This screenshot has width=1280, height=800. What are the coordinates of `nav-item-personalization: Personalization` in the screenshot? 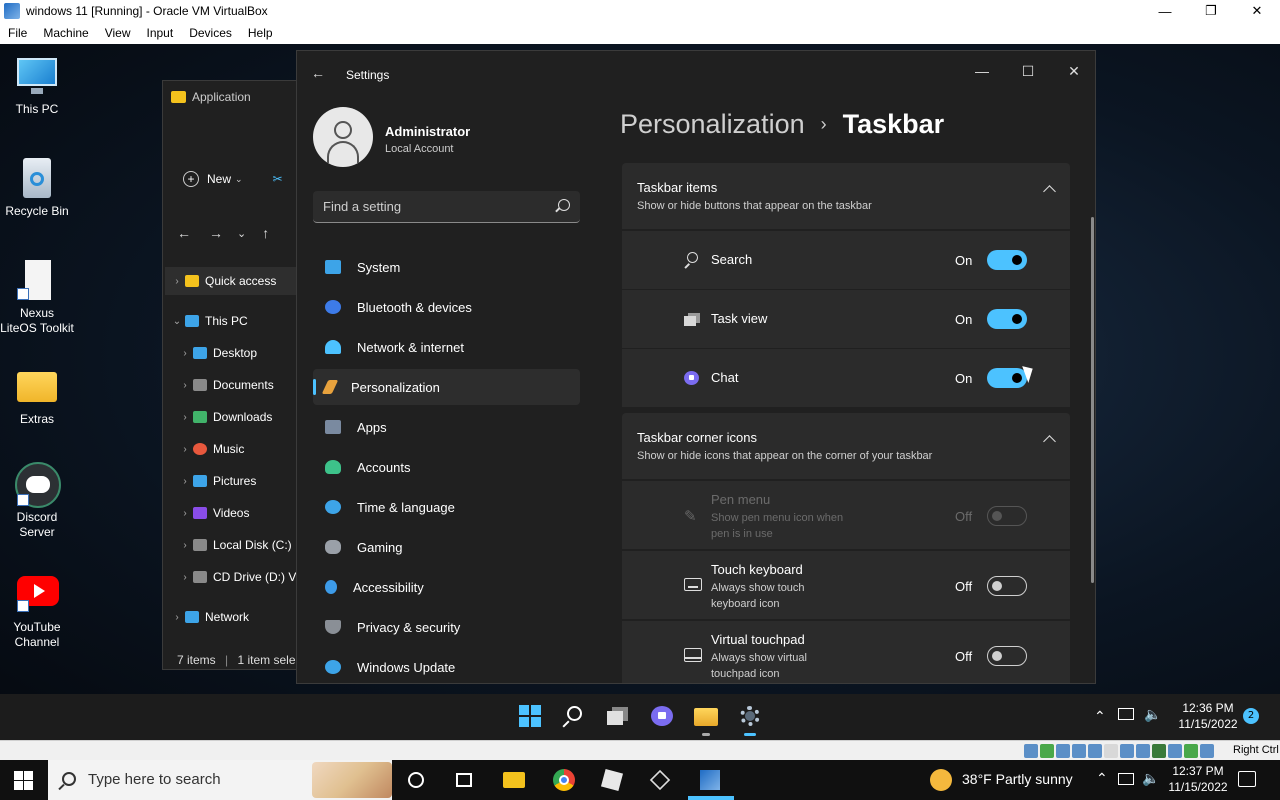 It's located at (446, 387).